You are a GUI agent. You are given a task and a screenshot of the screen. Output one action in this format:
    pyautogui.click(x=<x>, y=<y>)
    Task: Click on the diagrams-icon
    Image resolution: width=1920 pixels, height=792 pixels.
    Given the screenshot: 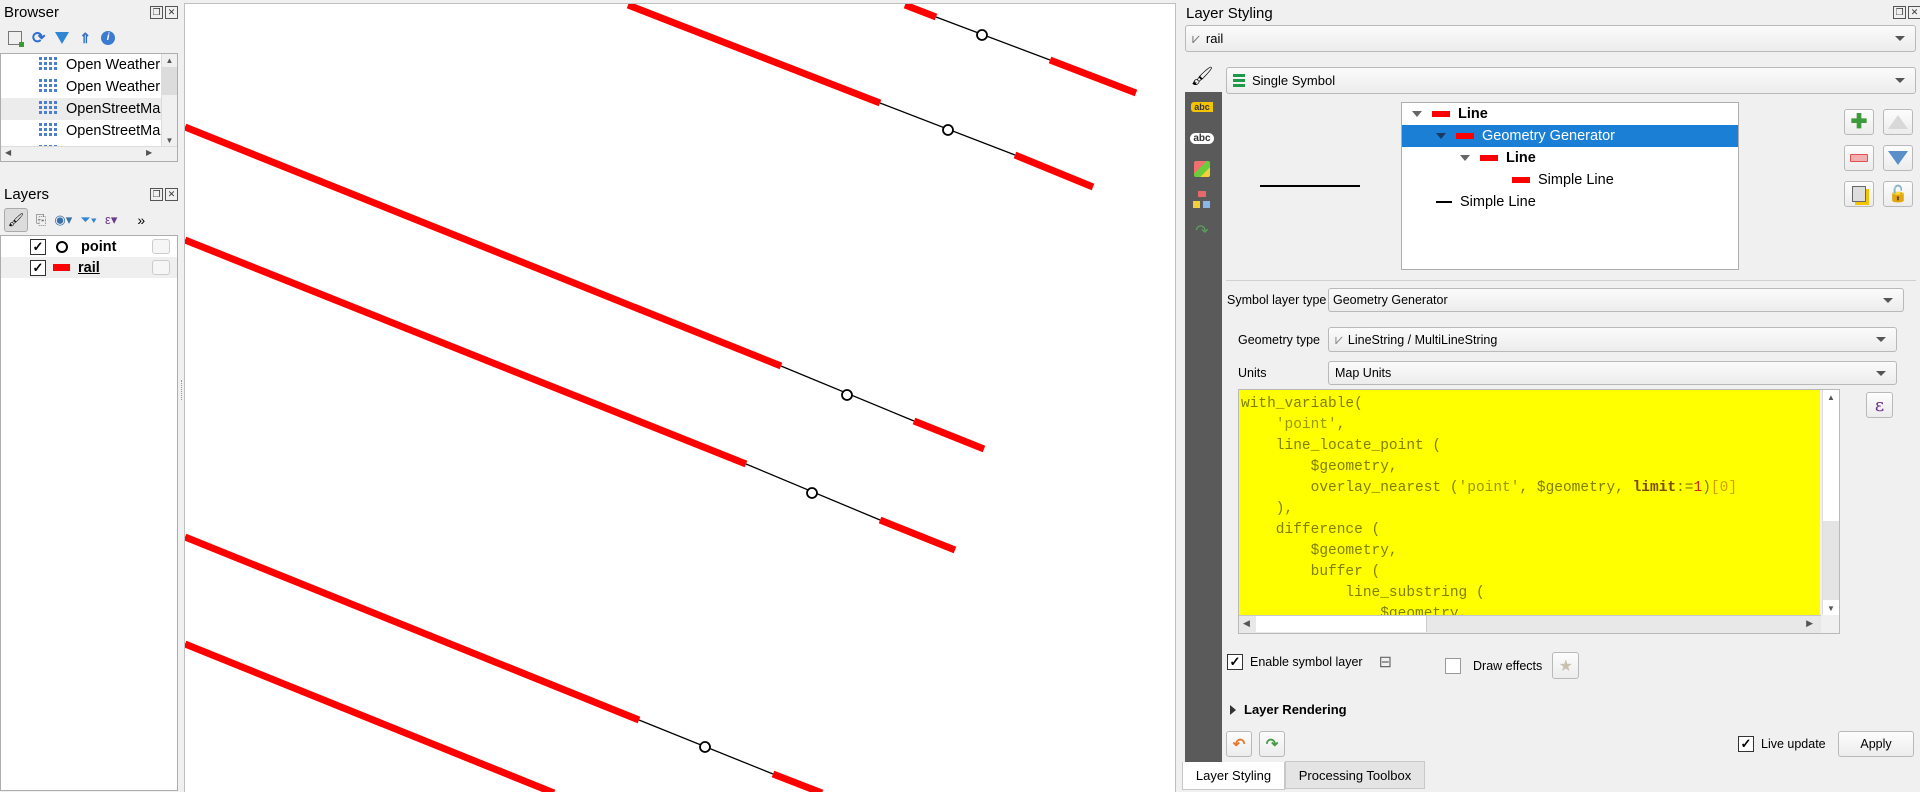 What is the action you would take?
    pyautogui.click(x=1202, y=200)
    